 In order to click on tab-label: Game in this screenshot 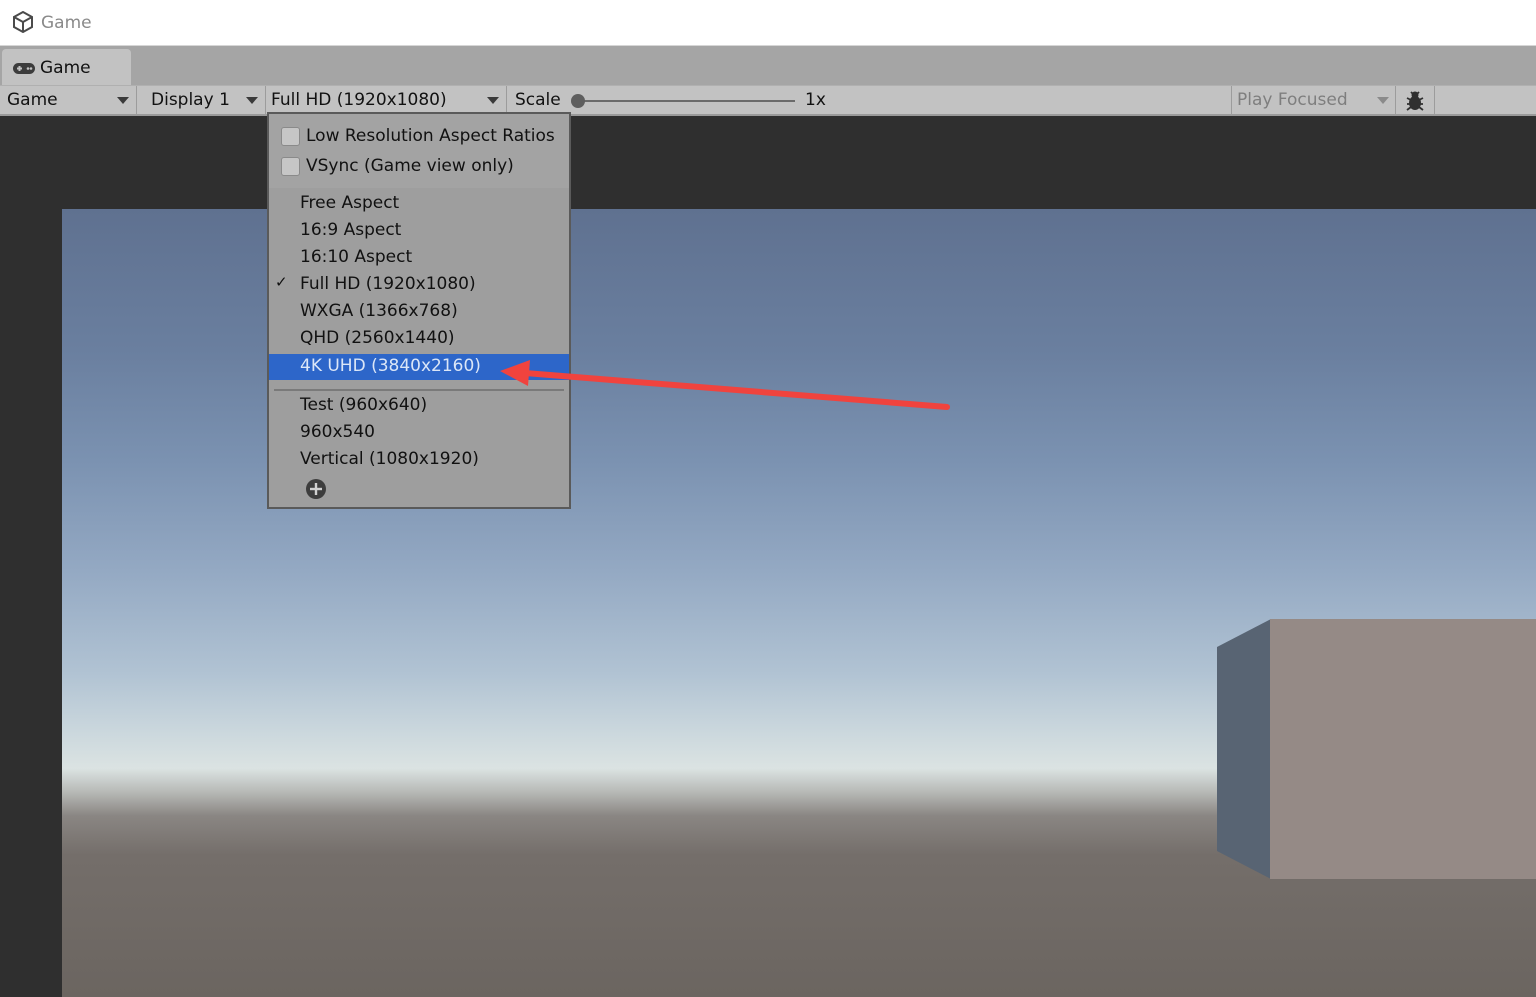, I will do `click(65, 68)`.